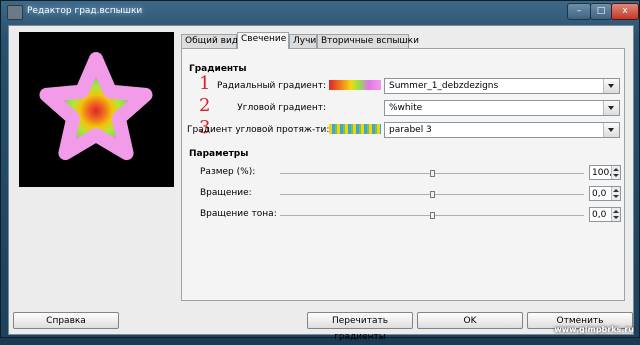 The width and height of the screenshot is (640, 345). Describe the element at coordinates (599, 215) in the screenshot. I see `hue-rotation-value: 0,0` at that location.